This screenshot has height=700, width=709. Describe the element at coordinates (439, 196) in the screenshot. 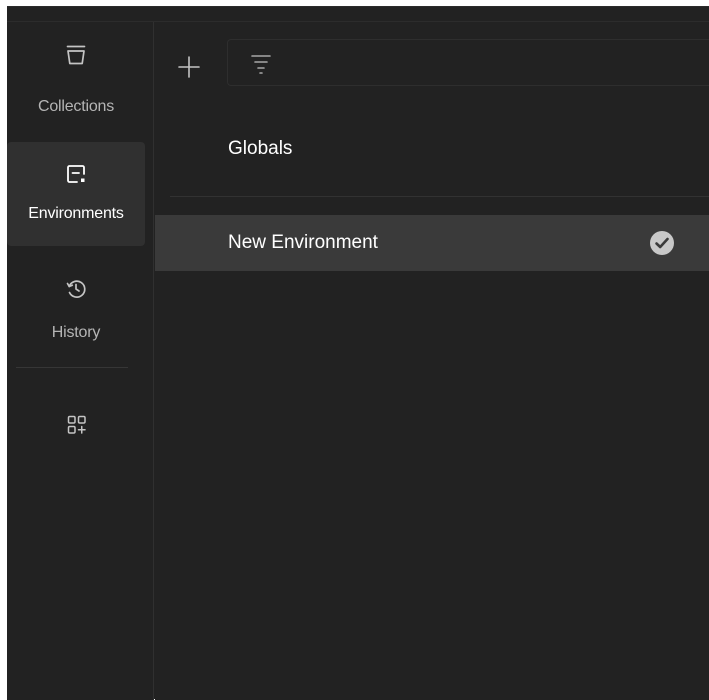

I see `list-divider` at that location.